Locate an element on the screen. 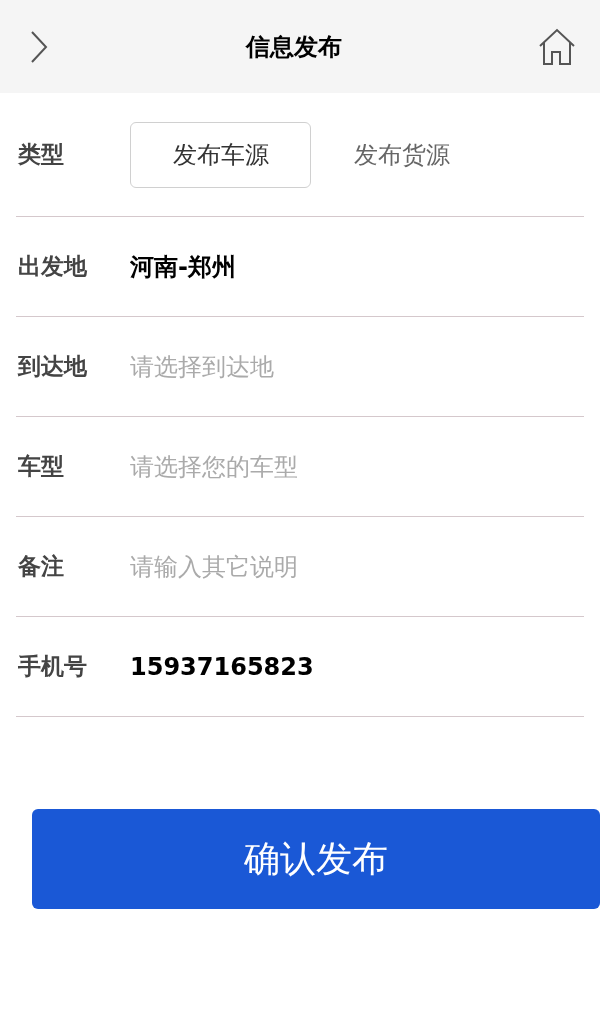 The width and height of the screenshot is (600, 1033). type-option: 发布车源 is located at coordinates (220, 154).